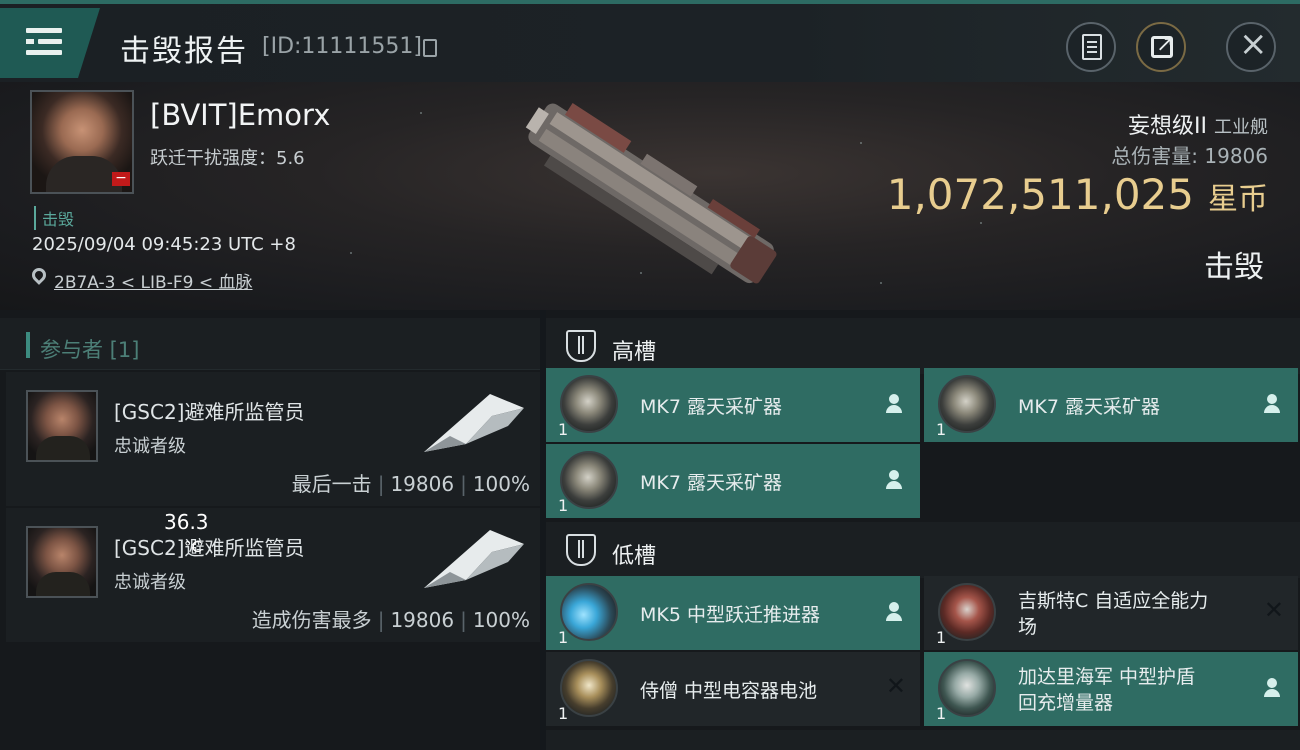  I want to click on capacitor-battery-icon, so click(589, 688).